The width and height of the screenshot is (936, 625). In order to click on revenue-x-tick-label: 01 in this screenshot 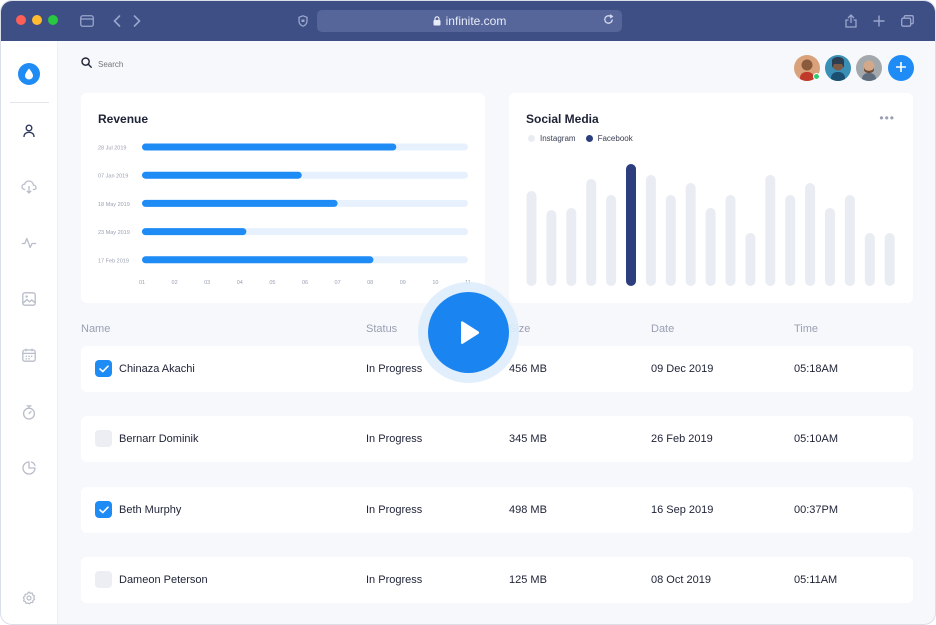, I will do `click(142, 283)`.